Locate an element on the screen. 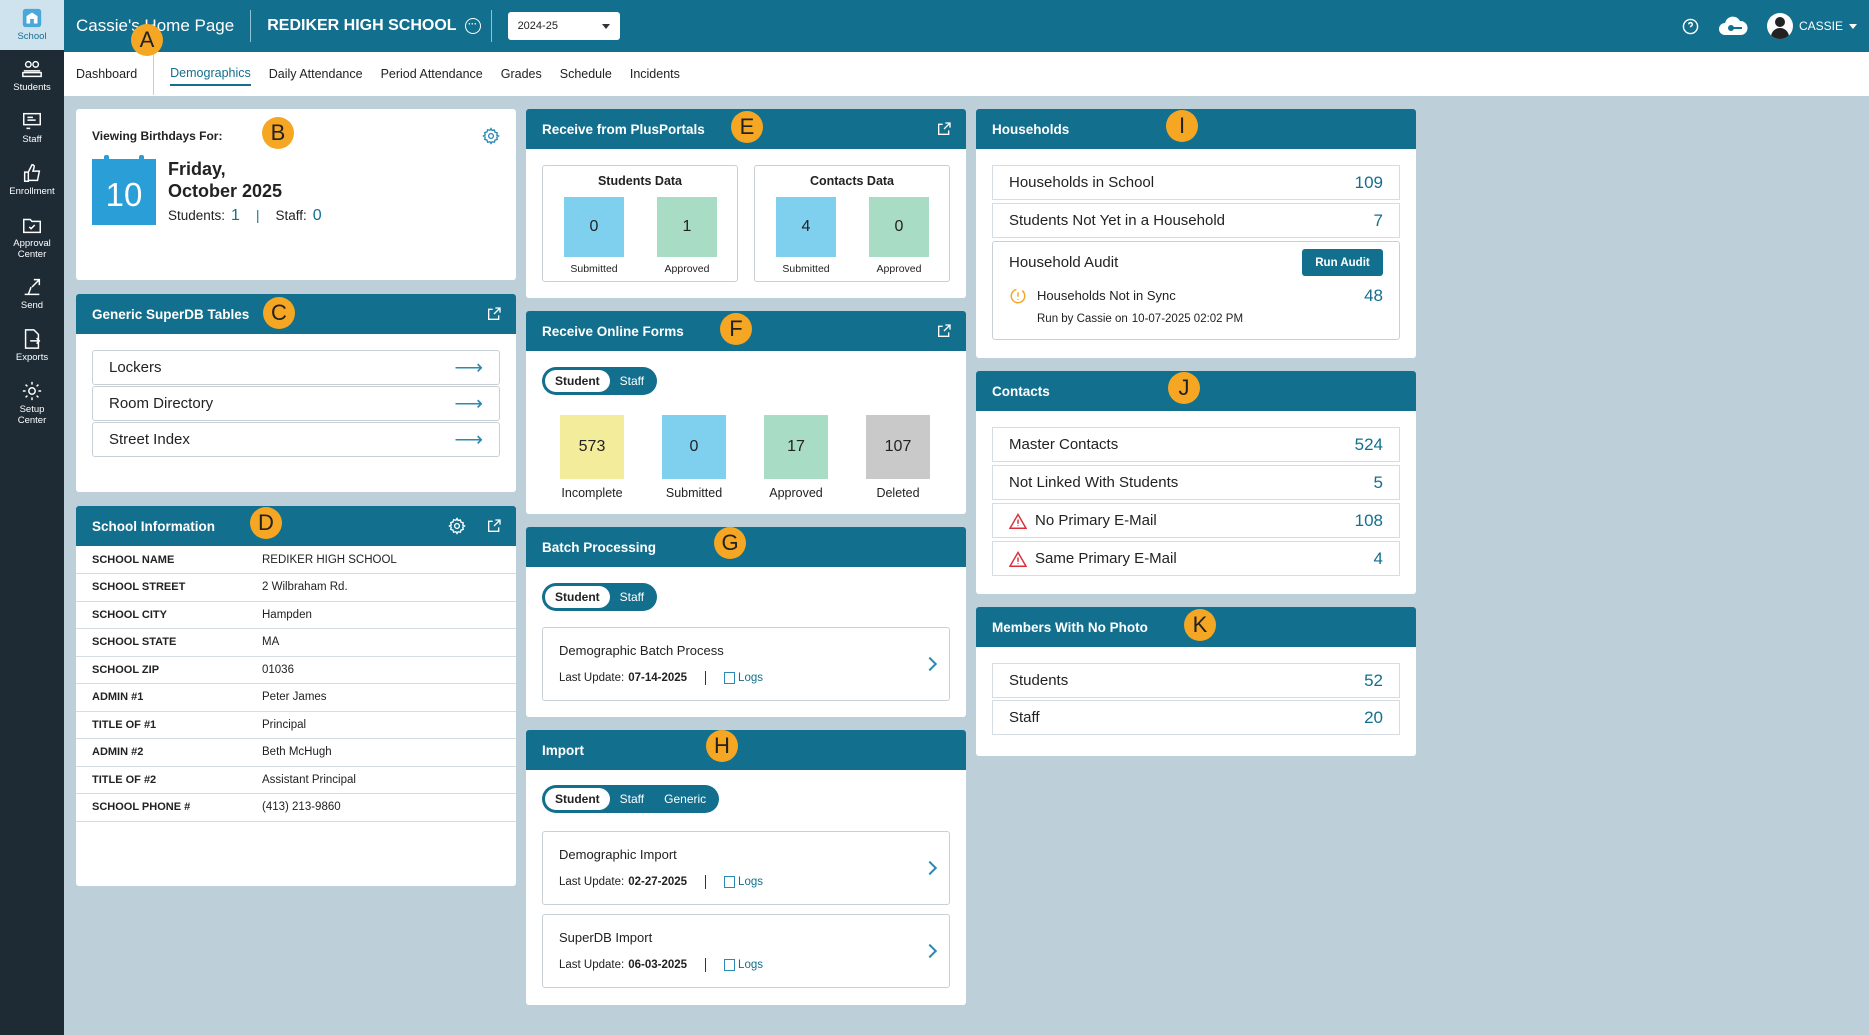  tab-dashboard: Dashboard is located at coordinates (115, 74).